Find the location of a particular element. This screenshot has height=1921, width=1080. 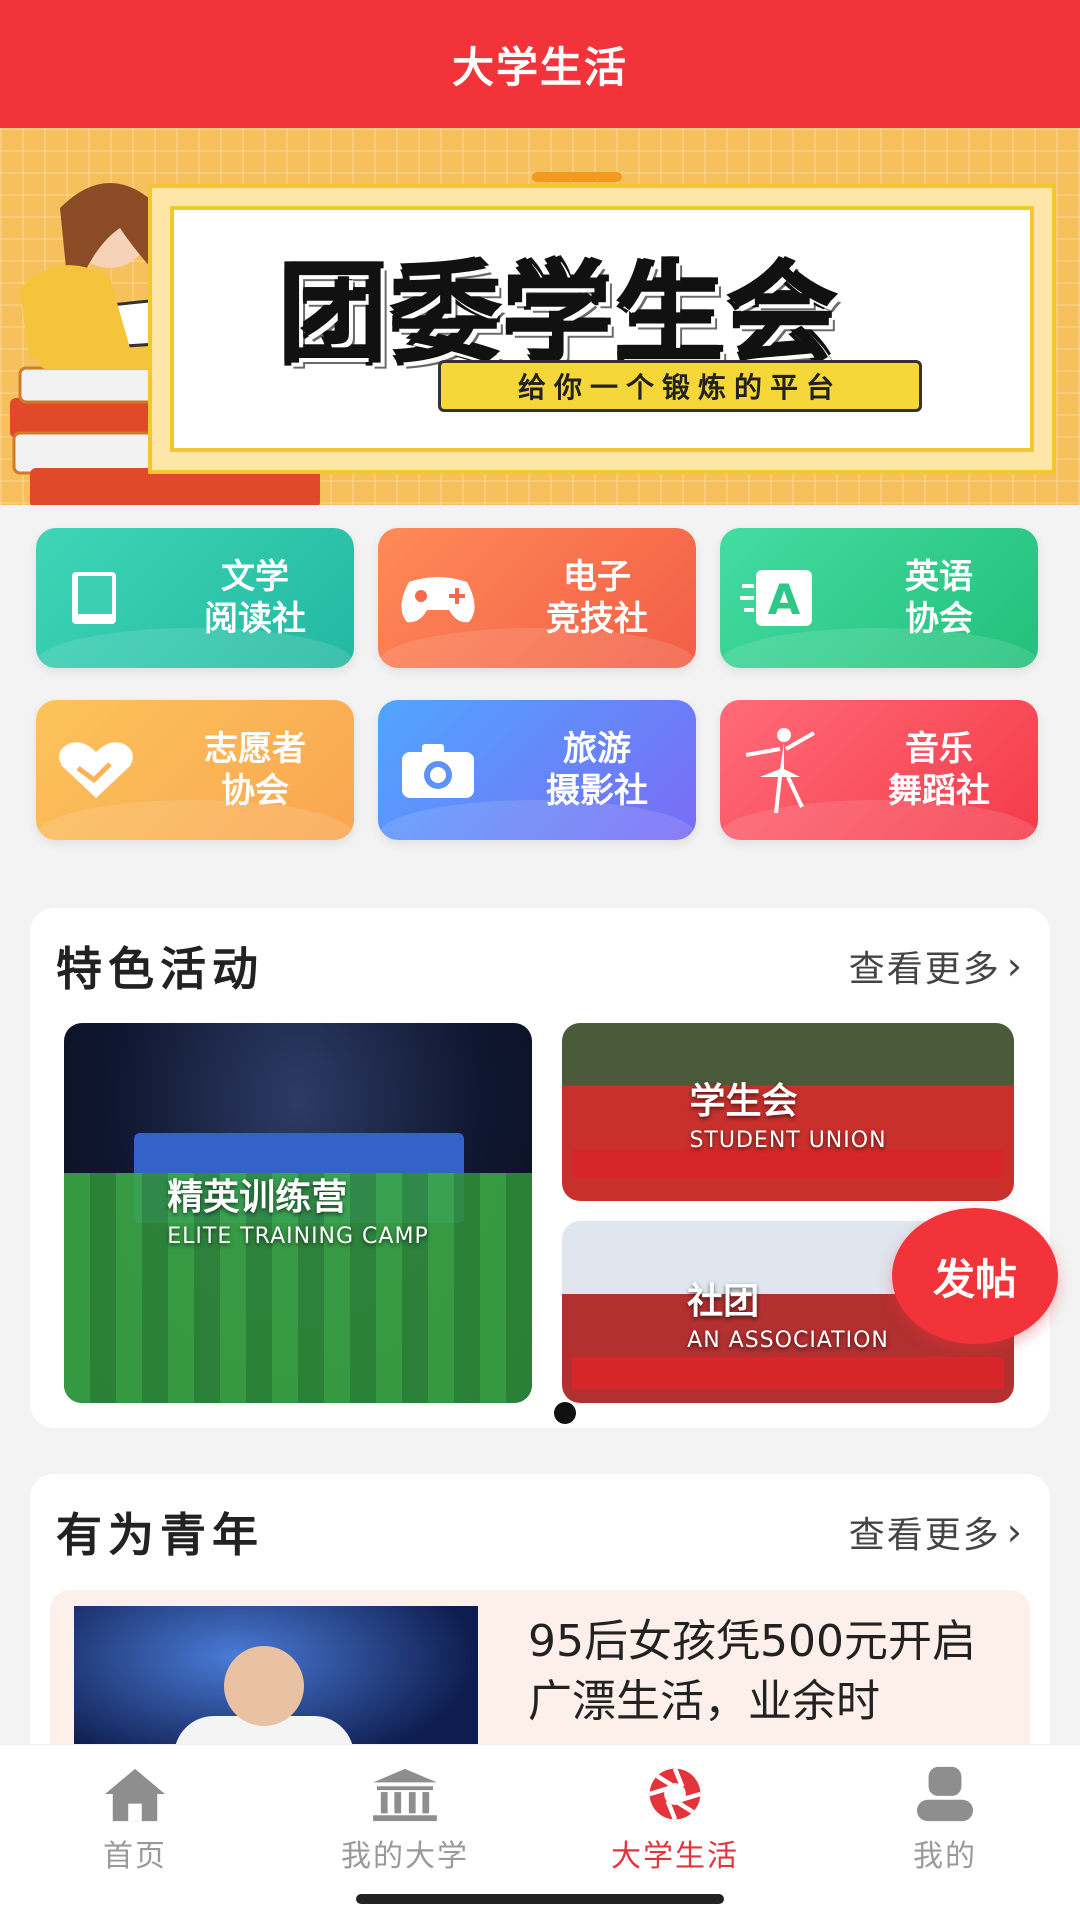

dancer-icon is located at coordinates (780, 770).